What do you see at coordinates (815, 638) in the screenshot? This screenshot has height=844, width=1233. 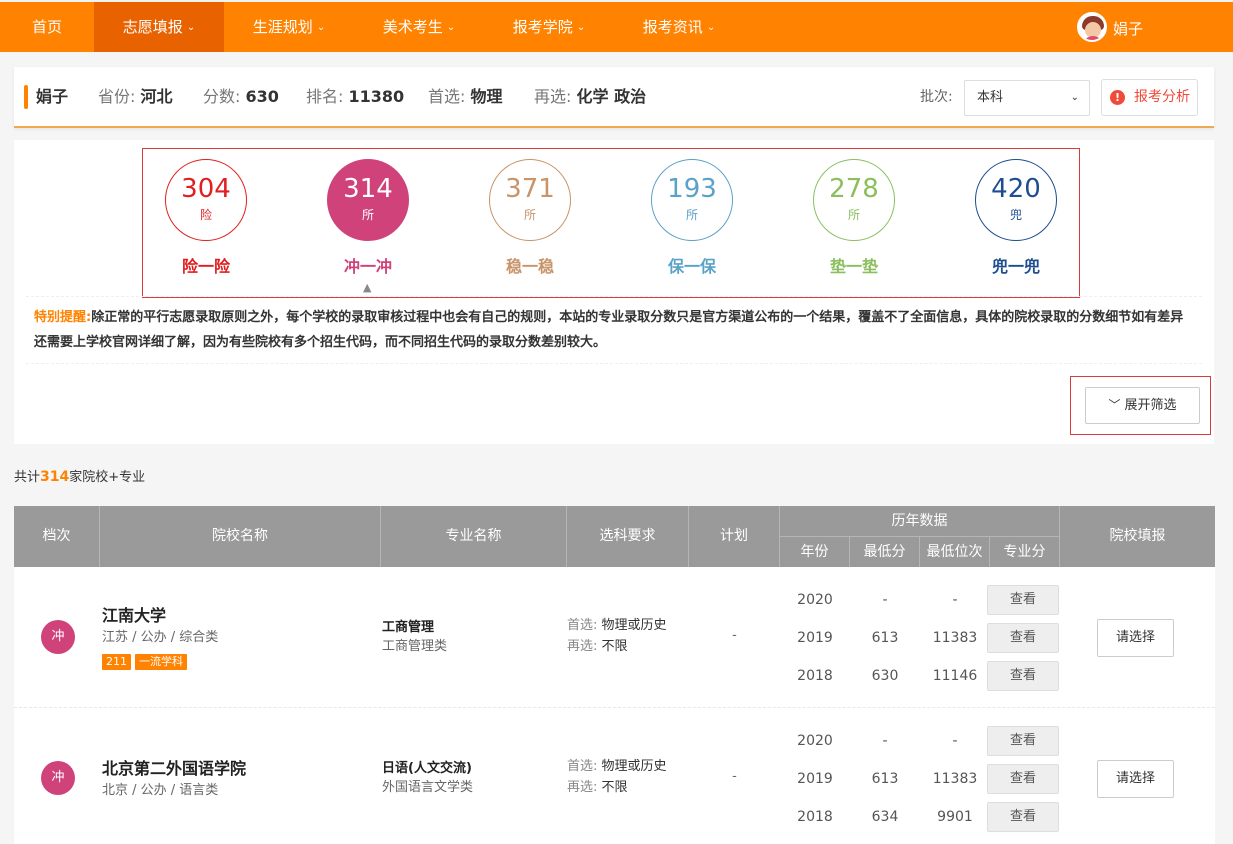 I see `year: 2019` at bounding box center [815, 638].